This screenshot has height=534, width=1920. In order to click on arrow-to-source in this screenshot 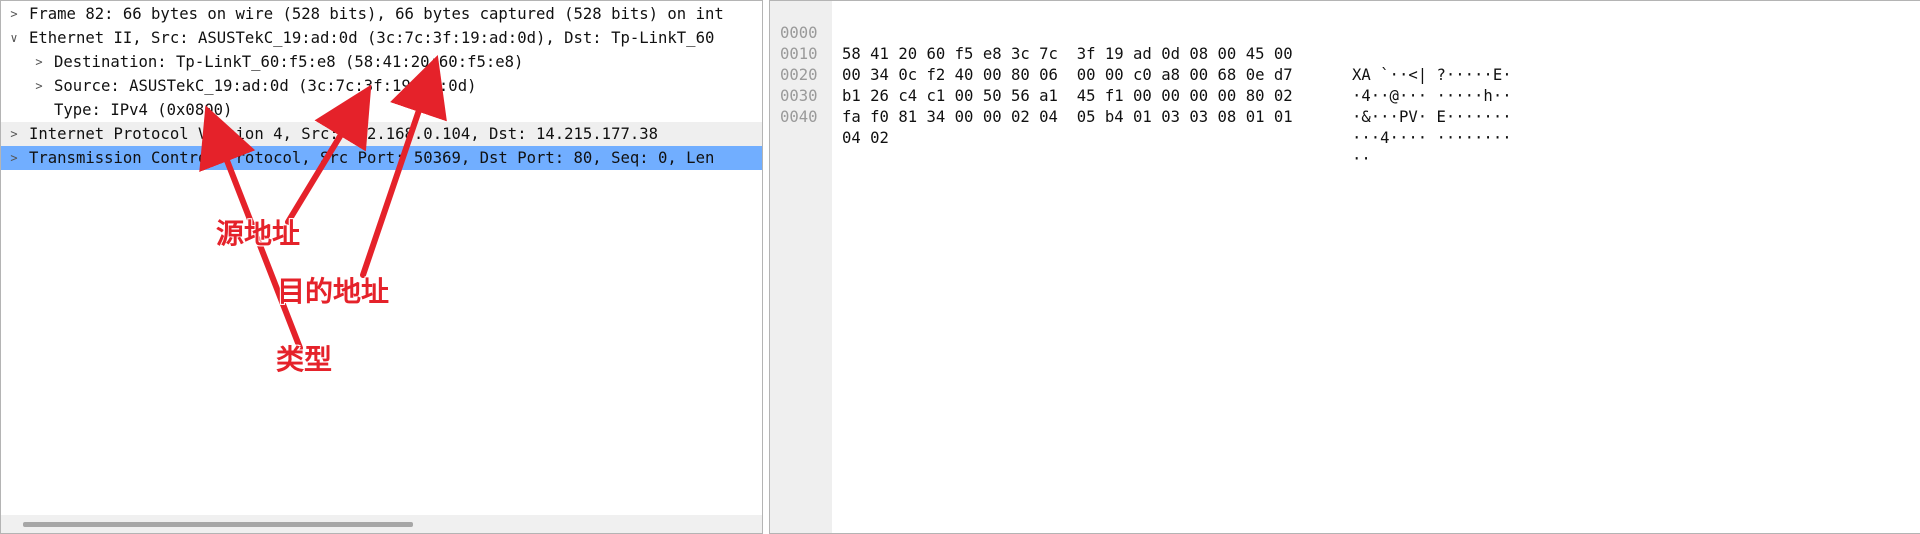, I will do `click(328, 154)`.